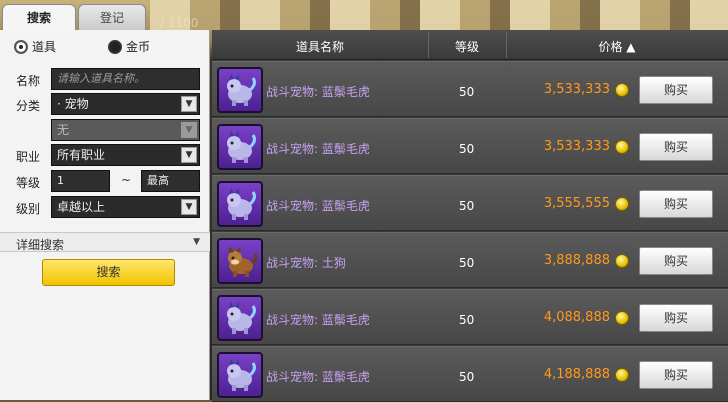  What do you see at coordinates (21, 46) in the screenshot?
I see `radio-selected-icon` at bounding box center [21, 46].